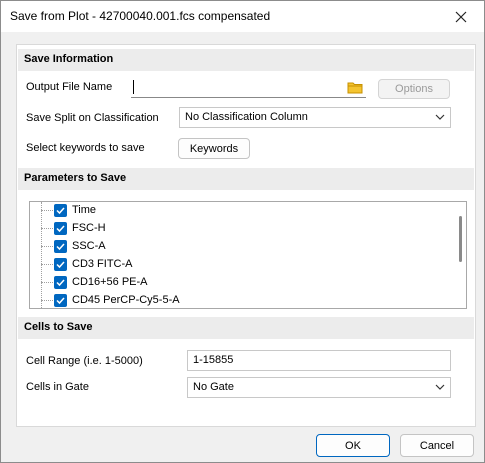  I want to click on parameter-item: CD16+56 PE-A, so click(240, 282).